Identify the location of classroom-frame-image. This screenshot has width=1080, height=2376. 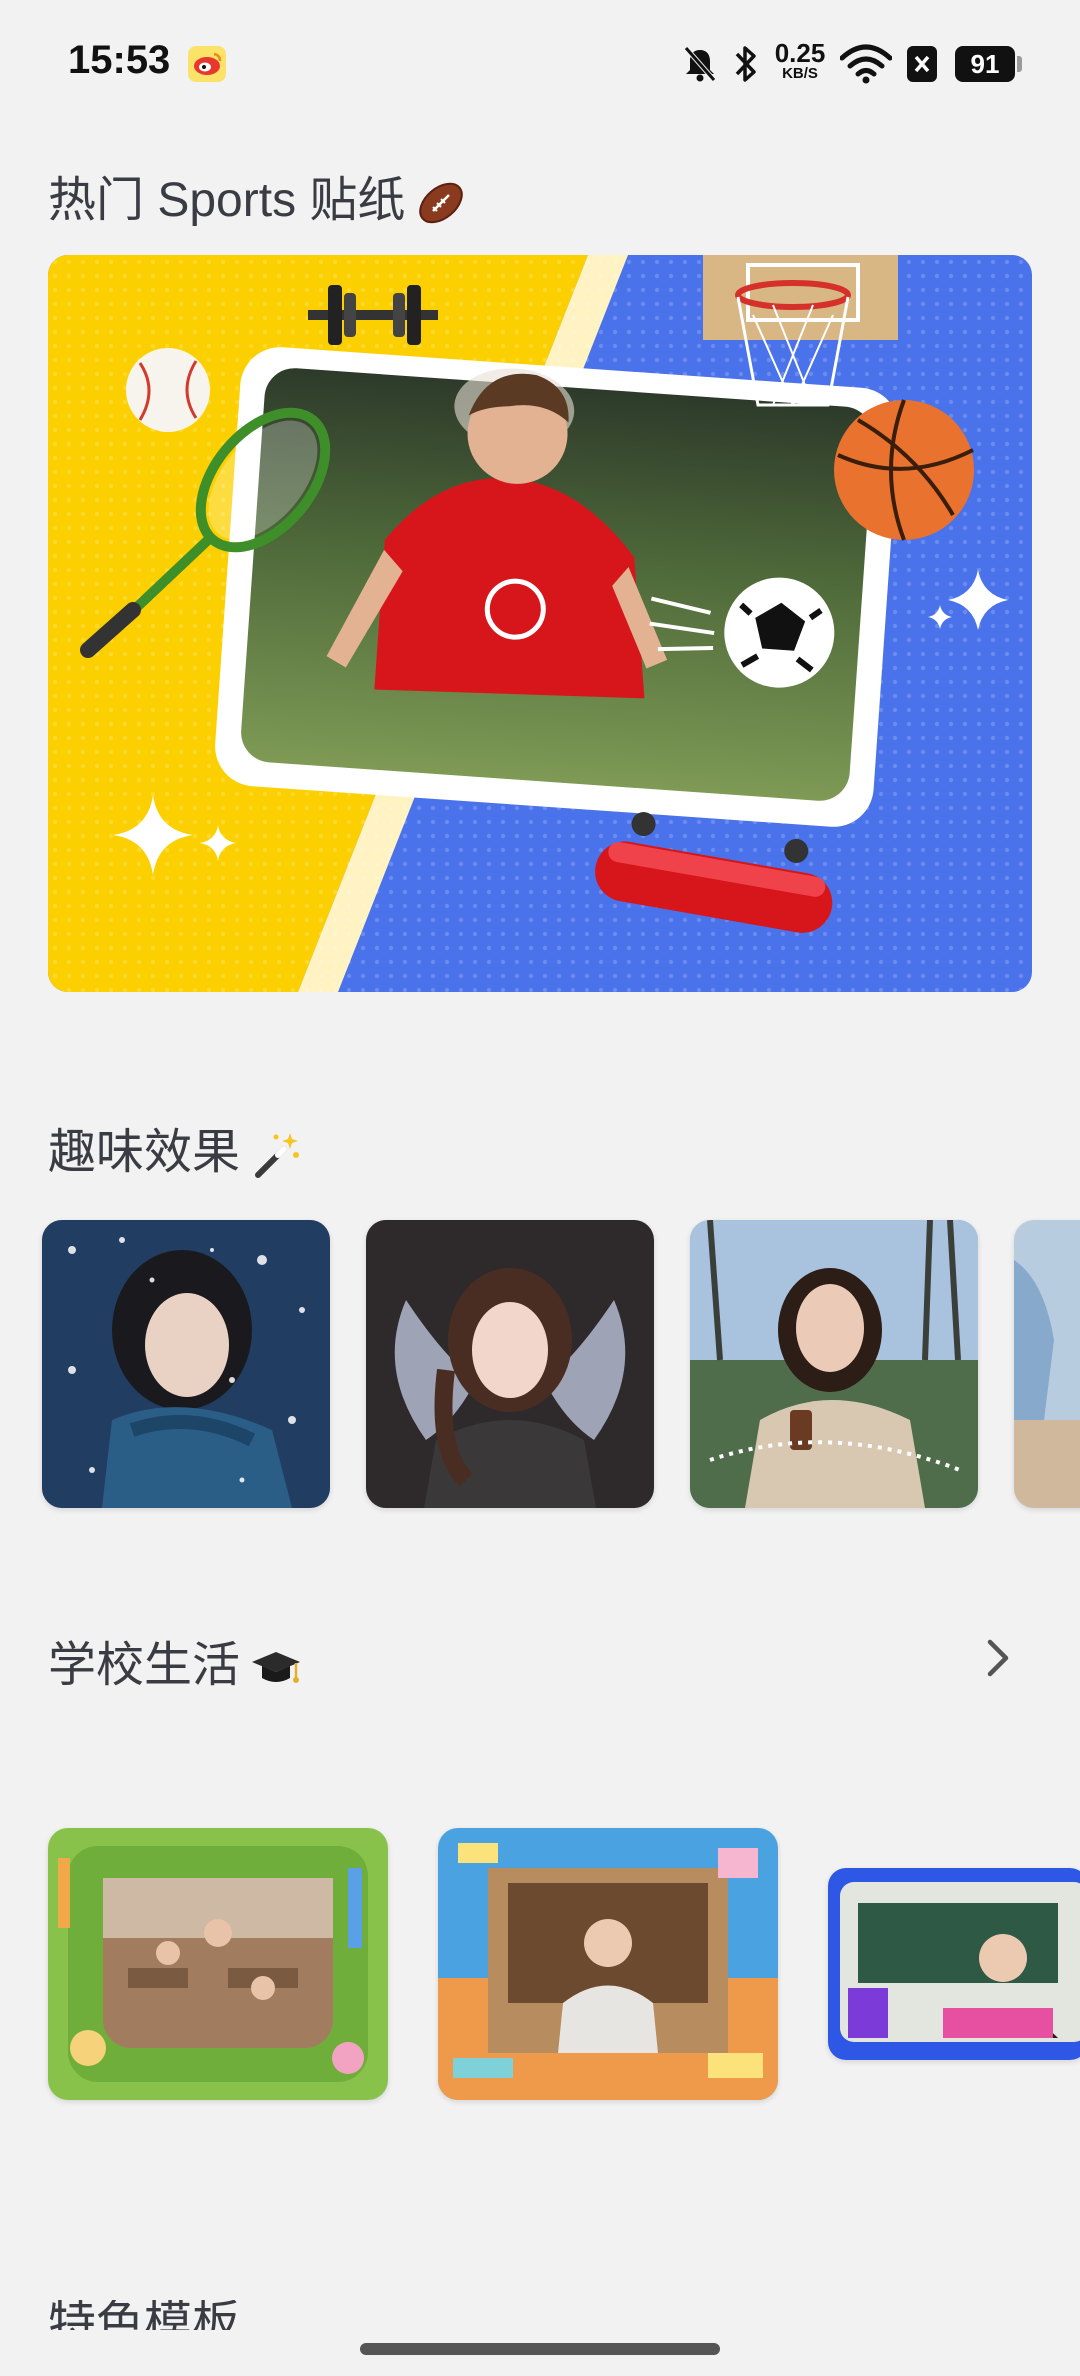
(218, 1964).